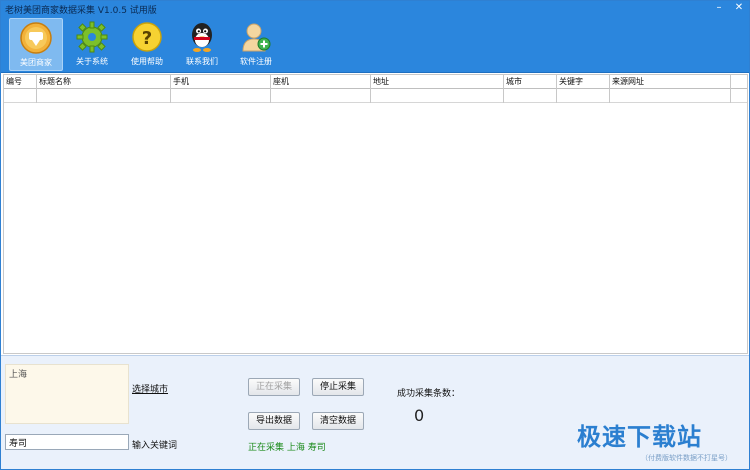 The height and width of the screenshot is (470, 750). I want to click on toolbar-register: 软件注册, so click(256, 44).